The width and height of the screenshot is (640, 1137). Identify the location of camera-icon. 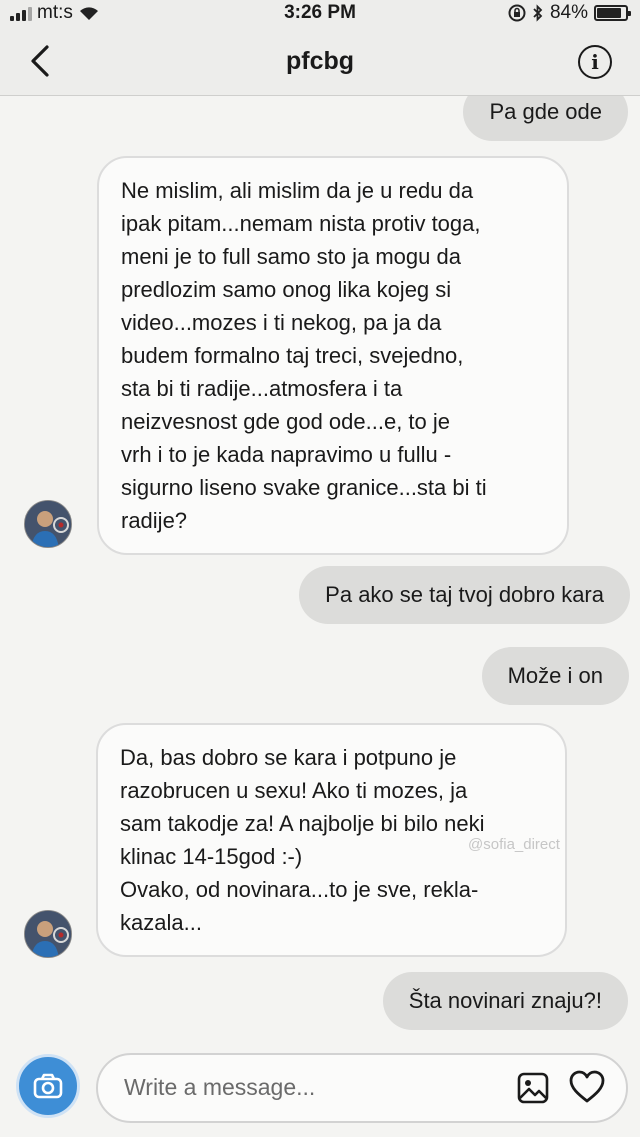
(48, 1086).